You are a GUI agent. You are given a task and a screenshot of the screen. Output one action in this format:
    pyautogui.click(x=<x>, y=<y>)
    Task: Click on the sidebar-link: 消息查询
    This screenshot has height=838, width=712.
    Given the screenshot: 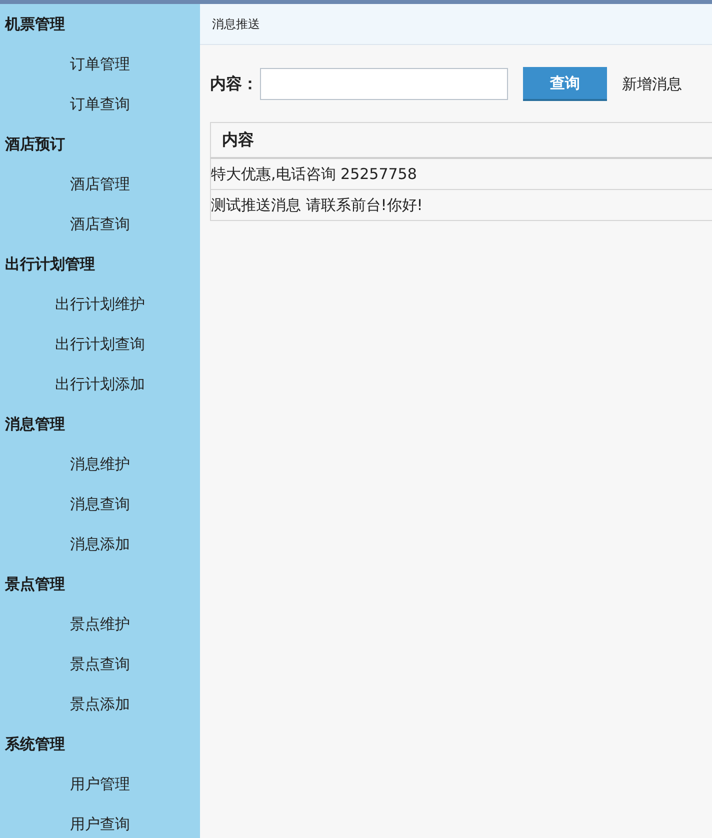 What is the action you would take?
    pyautogui.click(x=100, y=504)
    